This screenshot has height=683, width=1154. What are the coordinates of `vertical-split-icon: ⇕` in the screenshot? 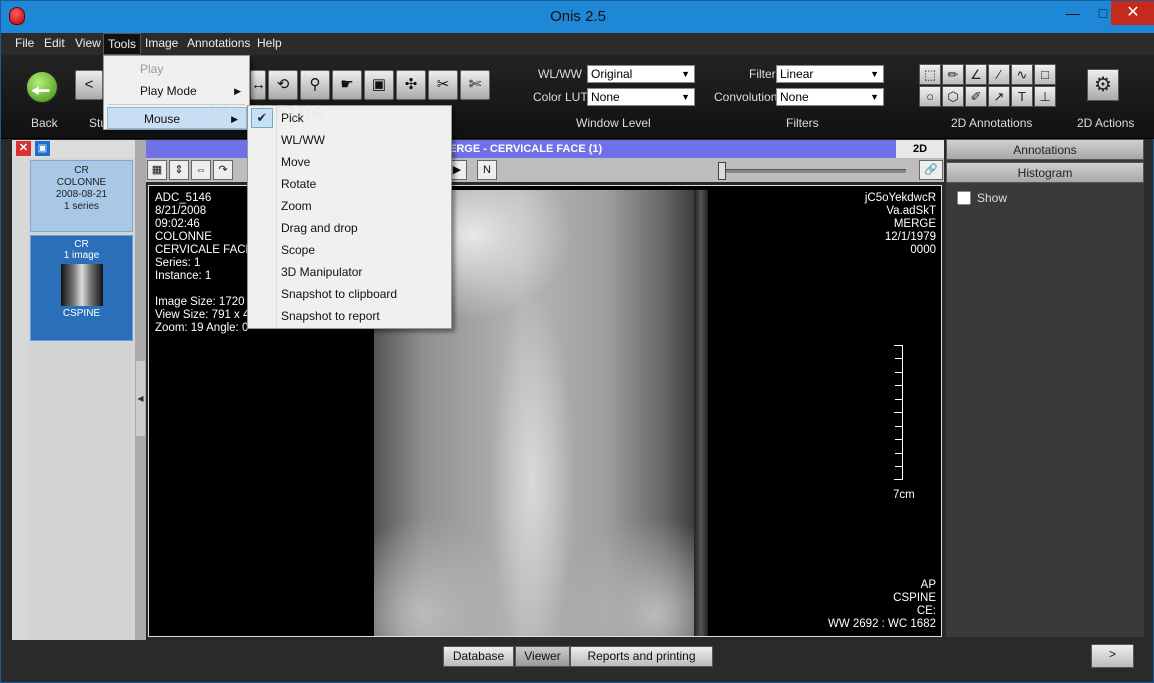 It's located at (179, 170).